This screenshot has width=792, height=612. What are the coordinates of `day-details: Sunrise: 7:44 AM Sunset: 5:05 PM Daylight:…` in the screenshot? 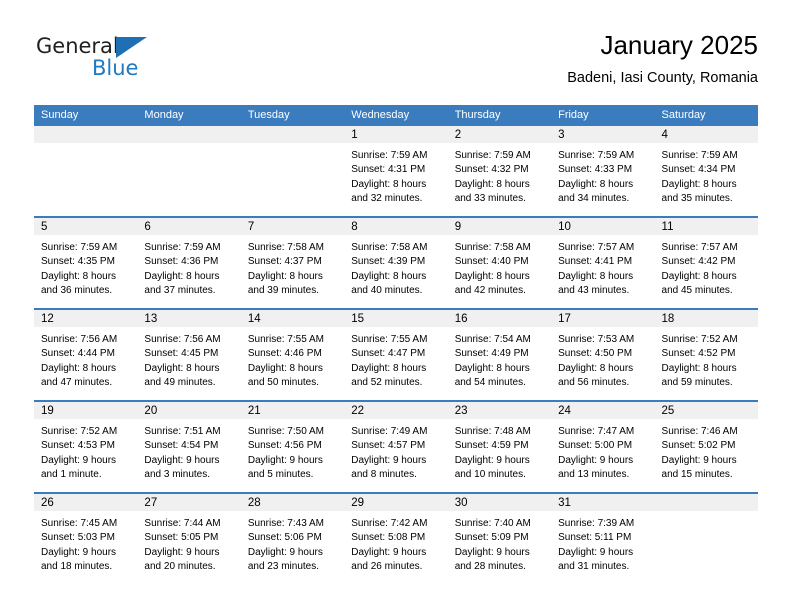 It's located at (188, 542).